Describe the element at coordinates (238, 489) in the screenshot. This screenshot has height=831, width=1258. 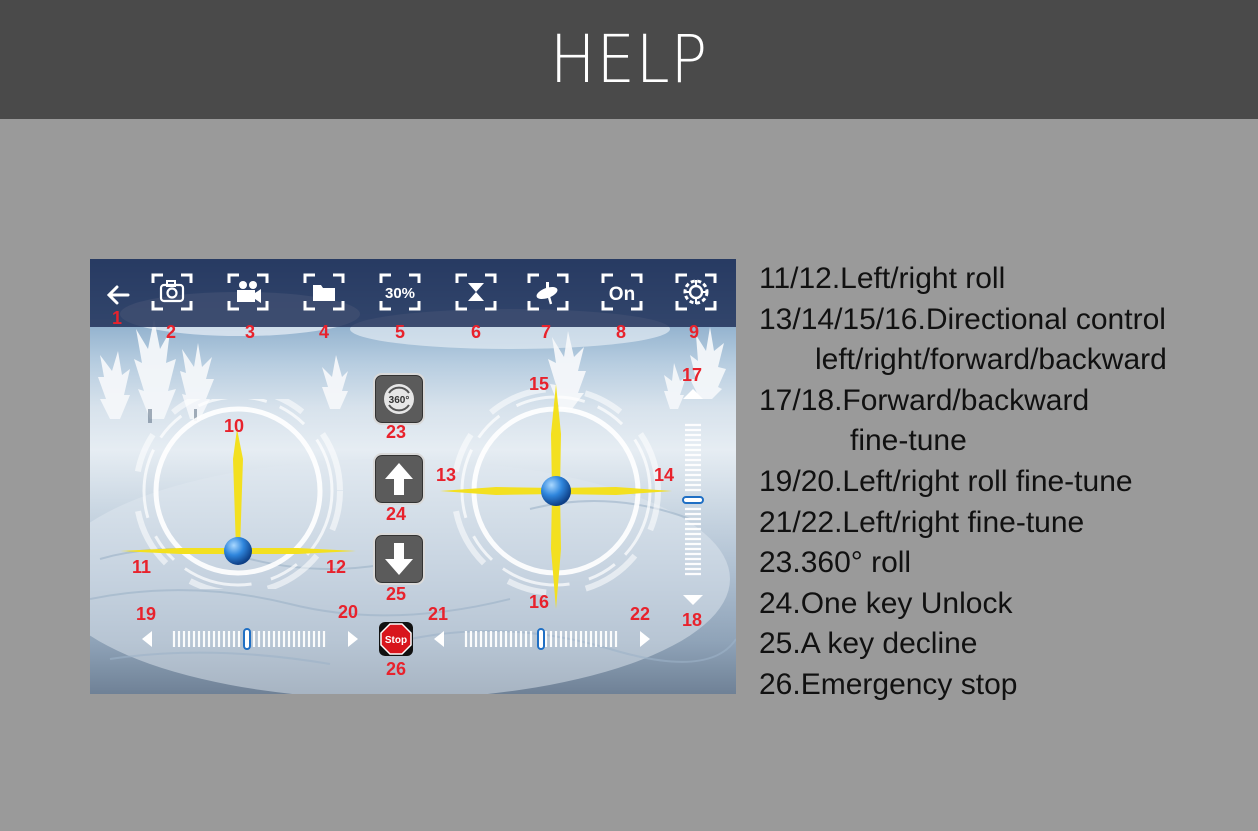
I see `left-vertical-axis` at that location.